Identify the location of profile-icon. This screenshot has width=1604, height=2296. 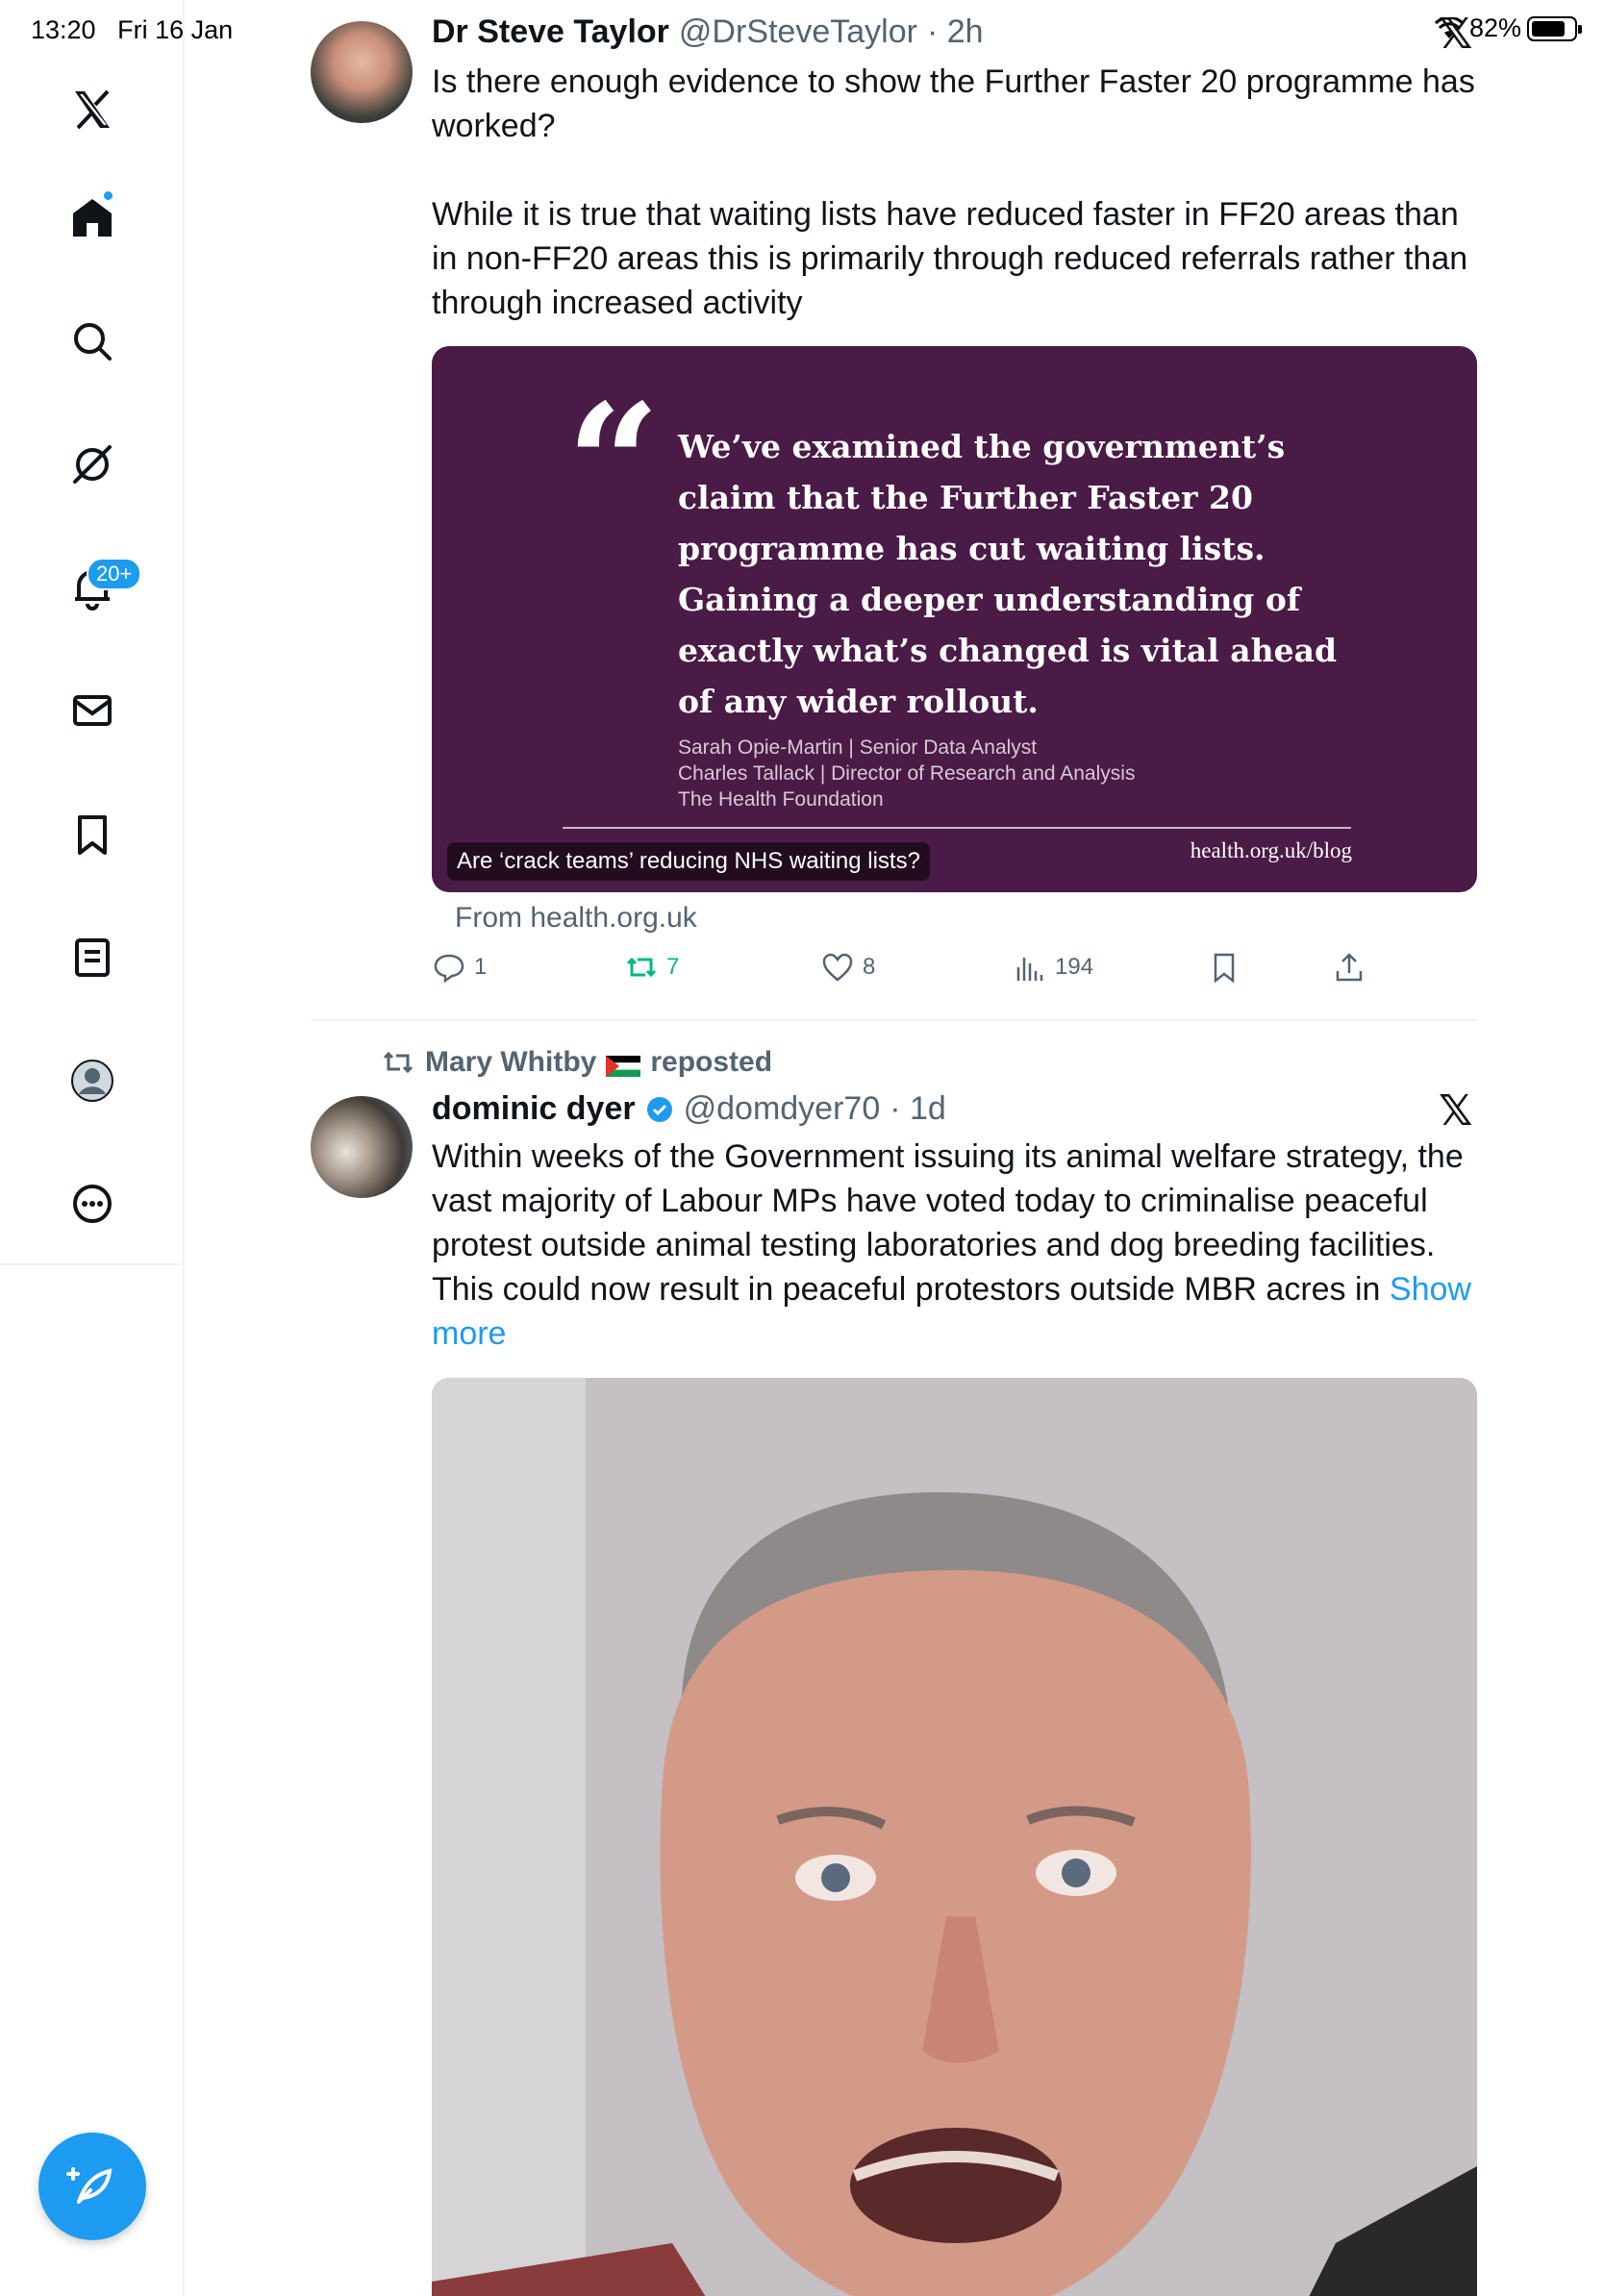
(92, 1081).